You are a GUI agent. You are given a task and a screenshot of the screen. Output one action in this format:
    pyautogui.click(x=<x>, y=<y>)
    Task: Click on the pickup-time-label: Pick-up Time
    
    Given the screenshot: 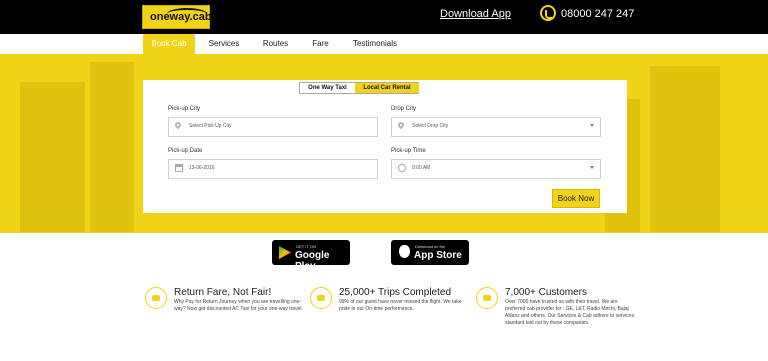 What is the action you would take?
    pyautogui.click(x=408, y=151)
    